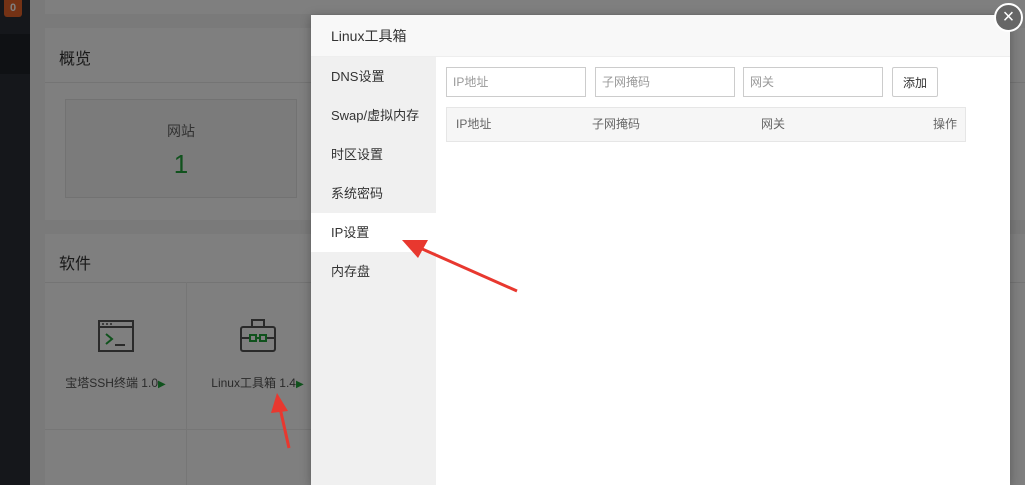 The width and height of the screenshot is (1025, 485). What do you see at coordinates (1008, 17) in the screenshot?
I see `close-icon: ×` at bounding box center [1008, 17].